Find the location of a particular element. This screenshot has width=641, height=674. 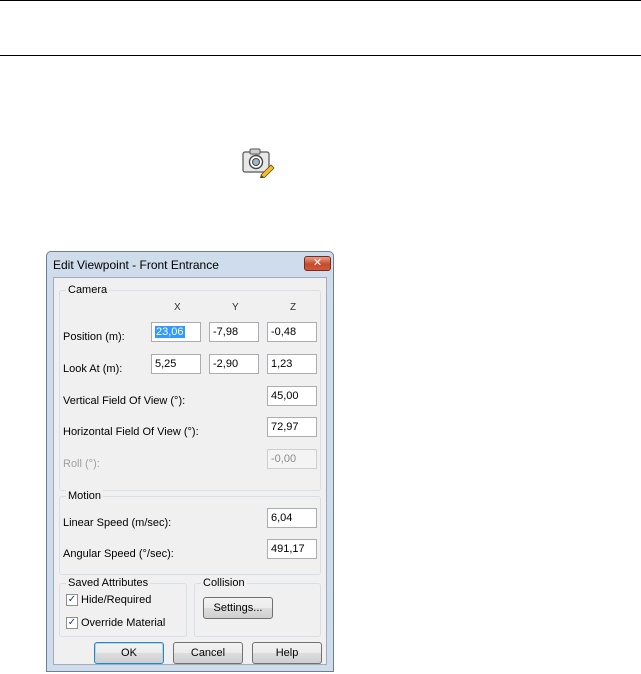

override-material-checkbox: ✓ is located at coordinates (72, 623).